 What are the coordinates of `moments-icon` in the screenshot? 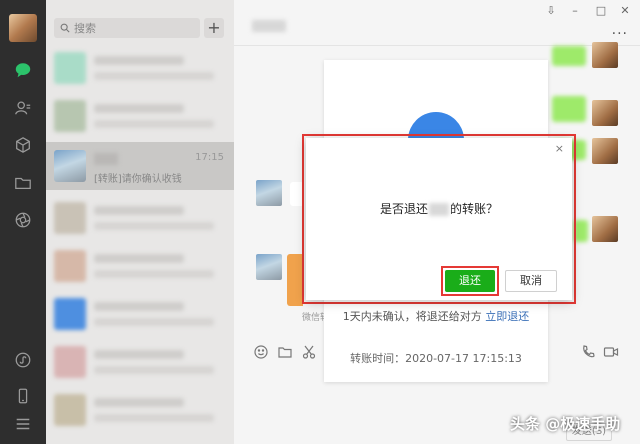 It's located at (23, 220).